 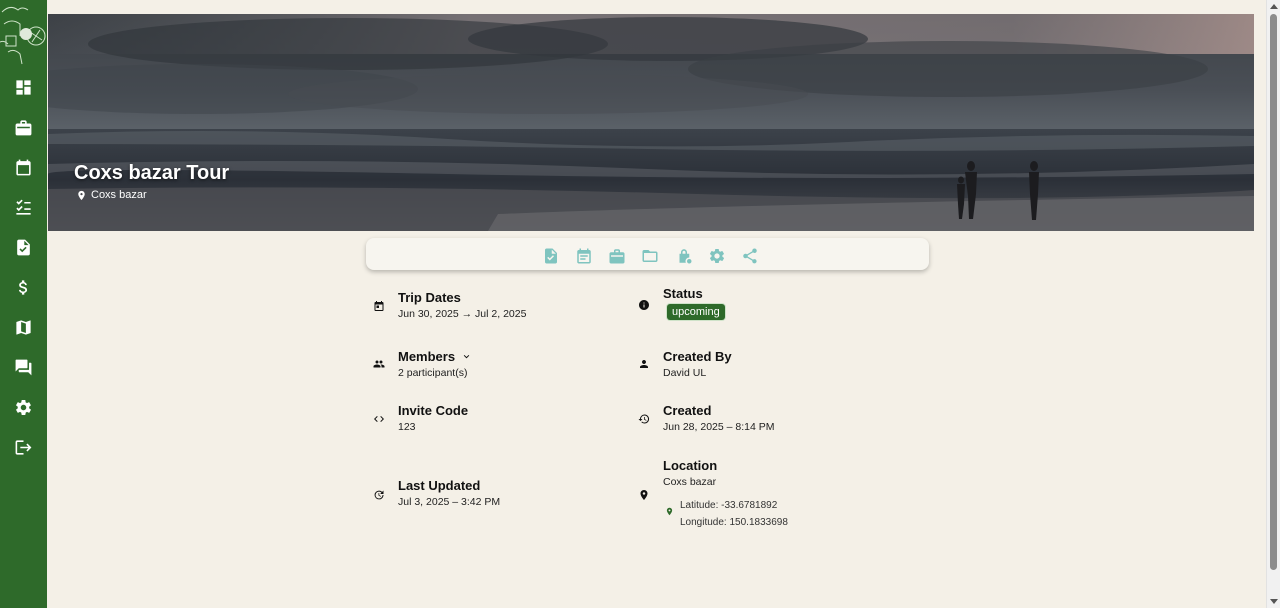 I want to click on invite-code-value: 123, so click(x=433, y=427).